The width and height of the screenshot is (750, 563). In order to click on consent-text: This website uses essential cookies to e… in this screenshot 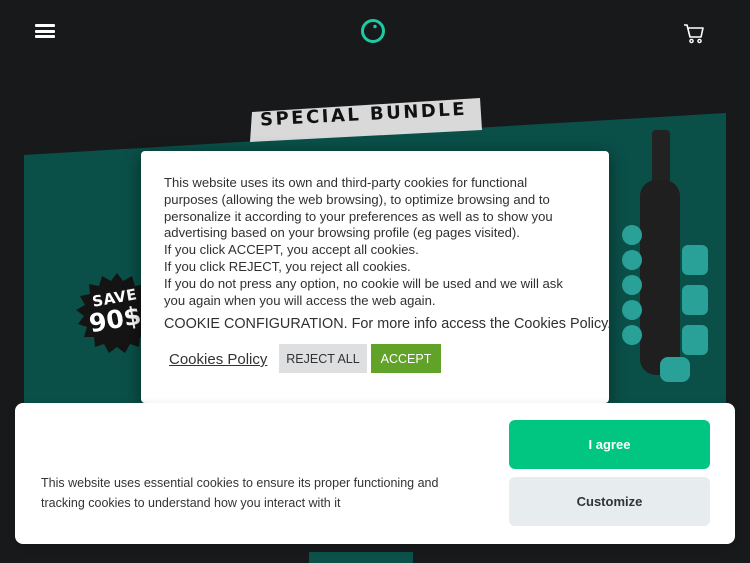, I will do `click(240, 493)`.